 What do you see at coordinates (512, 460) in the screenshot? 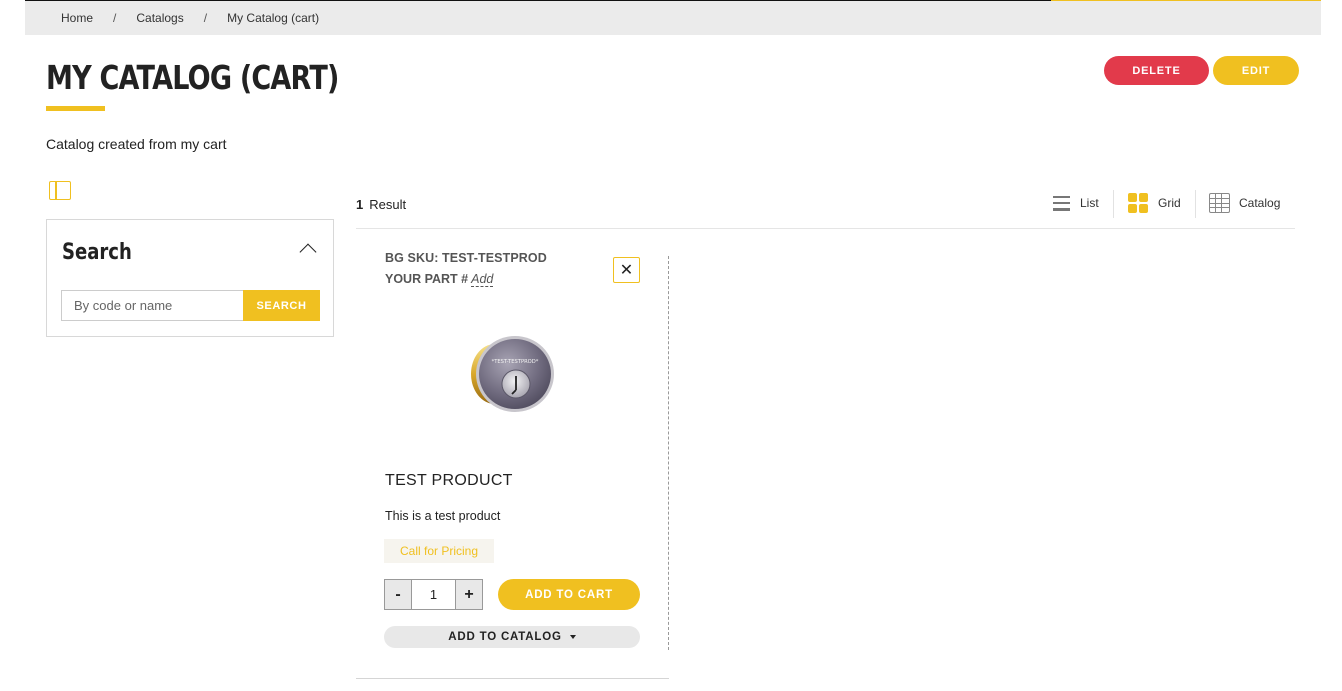
I see `product-card` at bounding box center [512, 460].